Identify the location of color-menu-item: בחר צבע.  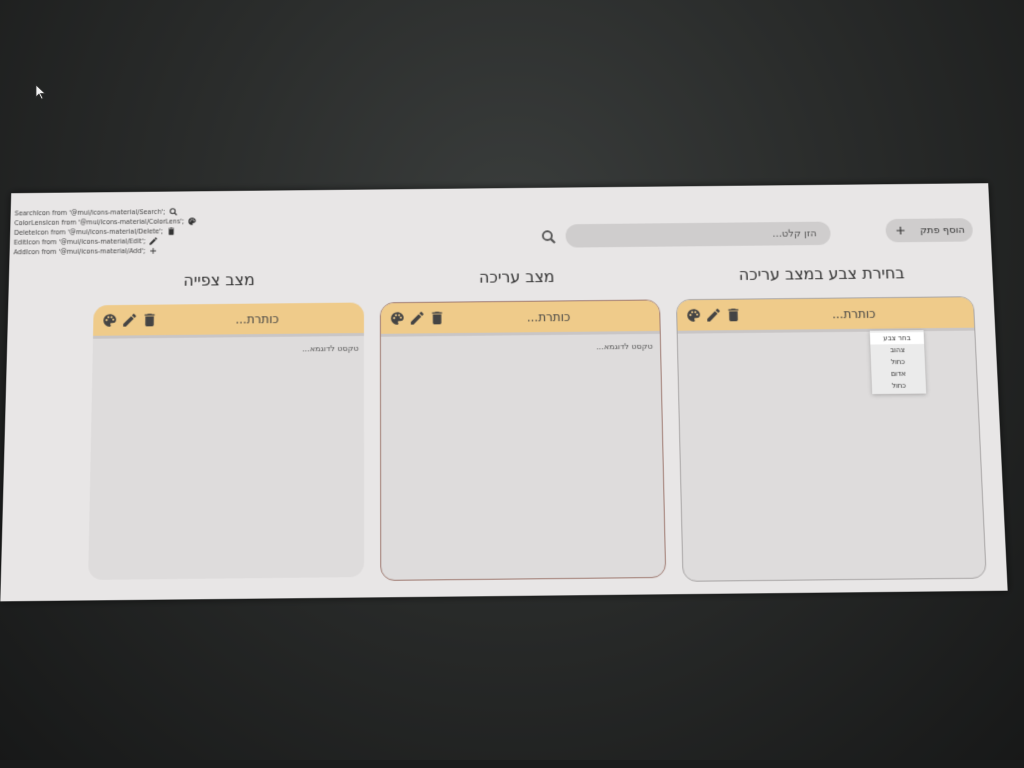
(897, 338).